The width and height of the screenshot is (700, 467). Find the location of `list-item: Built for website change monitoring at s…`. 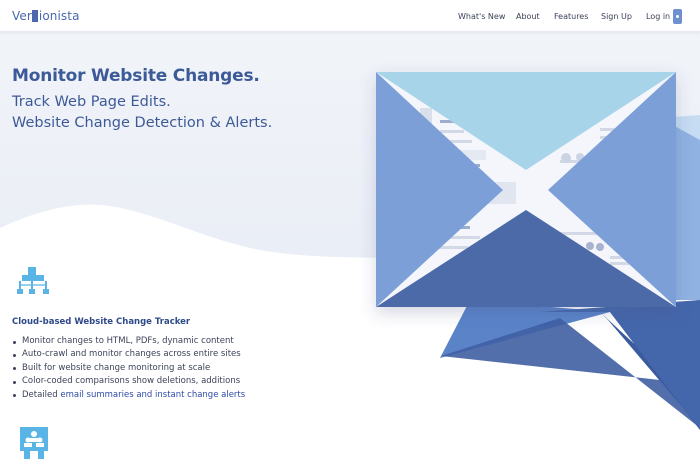

list-item: Built for website change monitoring at s… is located at coordinates (128, 368).